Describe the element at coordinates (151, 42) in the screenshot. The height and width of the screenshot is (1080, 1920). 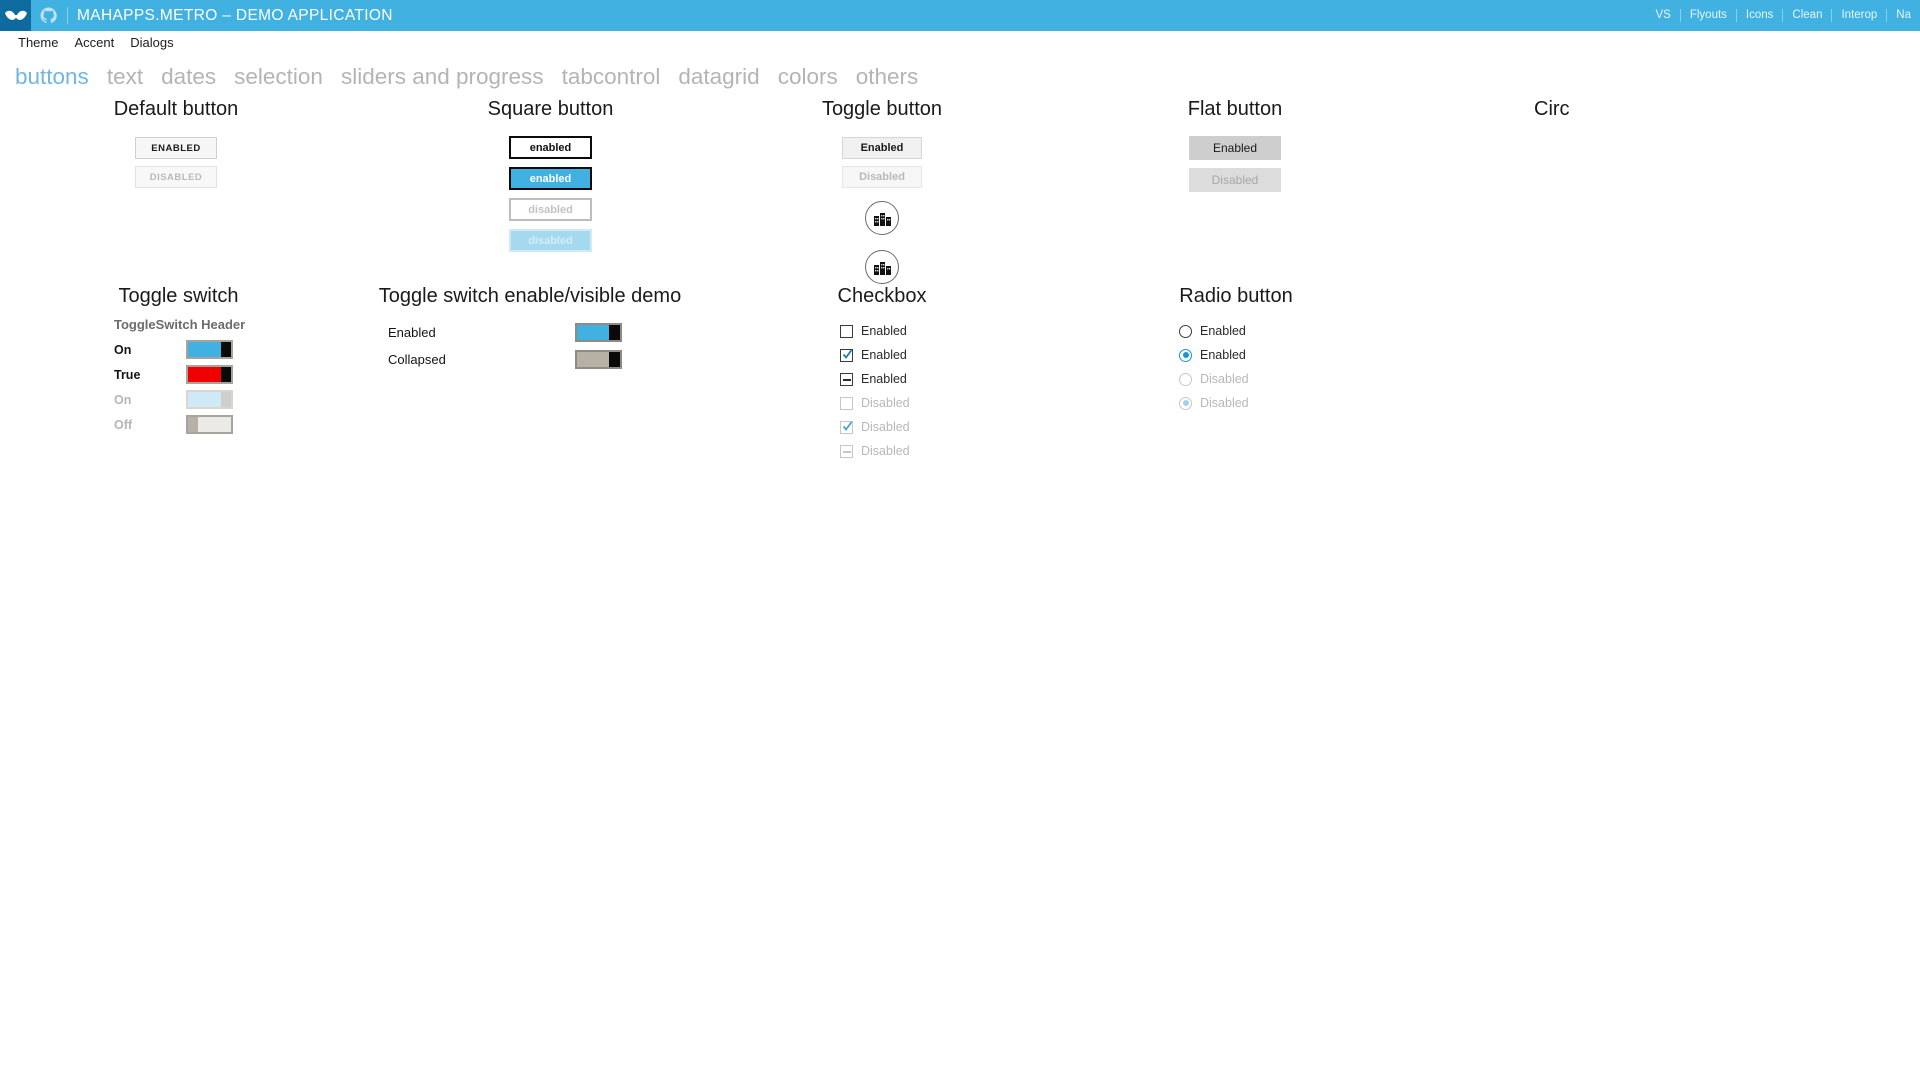
I see `menu-item-dialogs: Dialogs` at that location.